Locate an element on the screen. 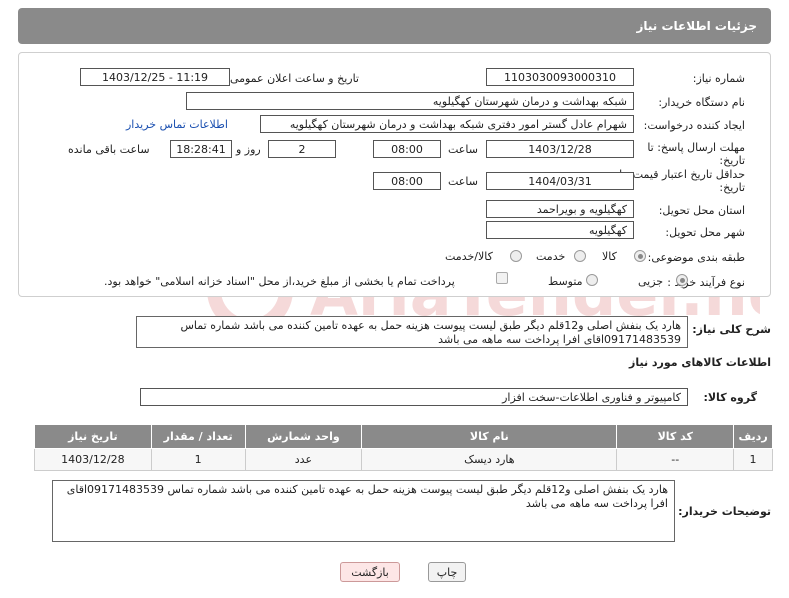 The width and height of the screenshot is (789, 598). buyer-org-field: شبکه بهداشت و درمان شهرستان کهگیلویه is located at coordinates (410, 101).